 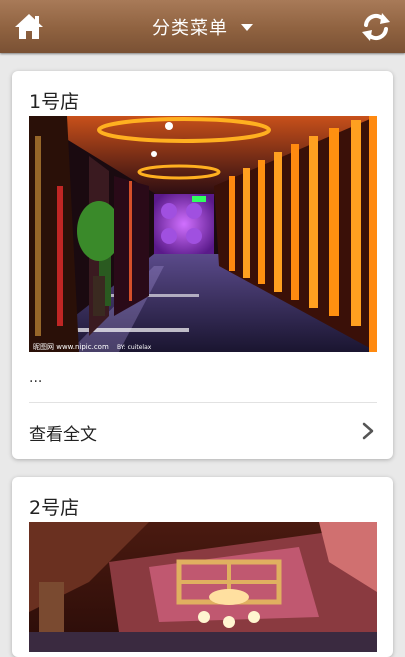 I want to click on refresh-icon, so click(x=376, y=27).